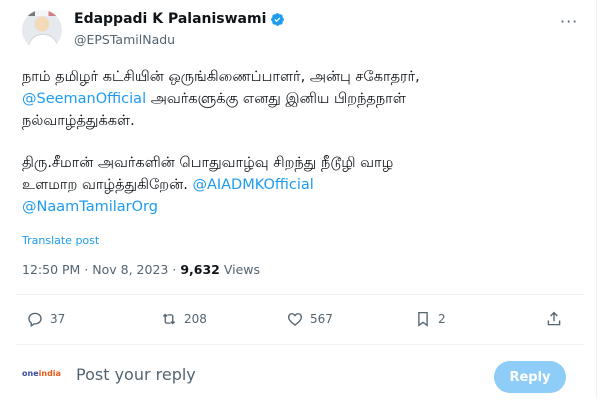 The width and height of the screenshot is (600, 400). I want to click on more-icon: ···, so click(569, 21).